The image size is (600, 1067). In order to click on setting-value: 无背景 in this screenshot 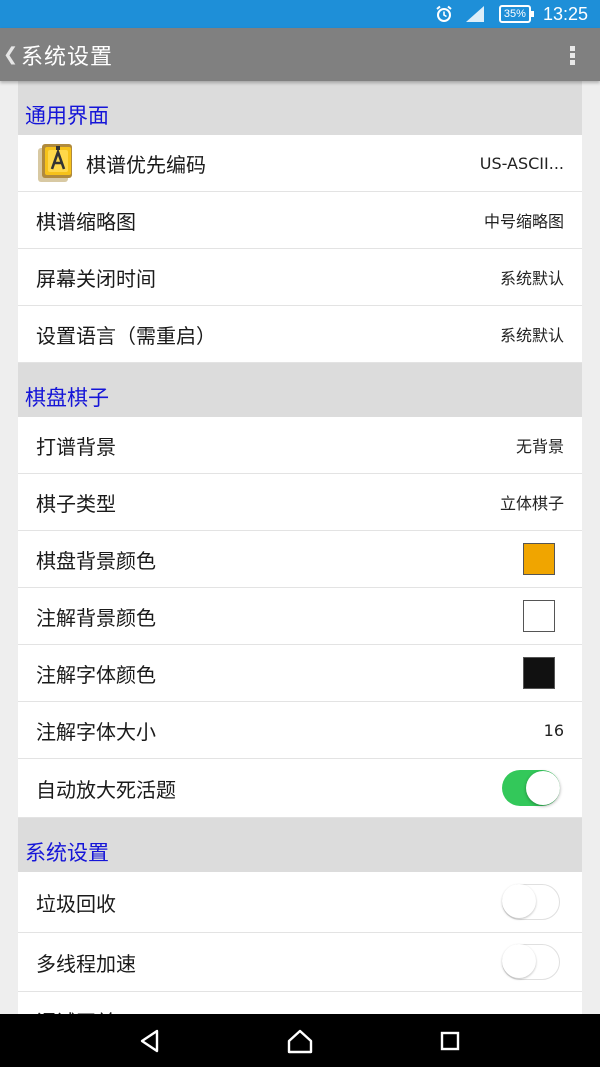, I will do `click(539, 446)`.